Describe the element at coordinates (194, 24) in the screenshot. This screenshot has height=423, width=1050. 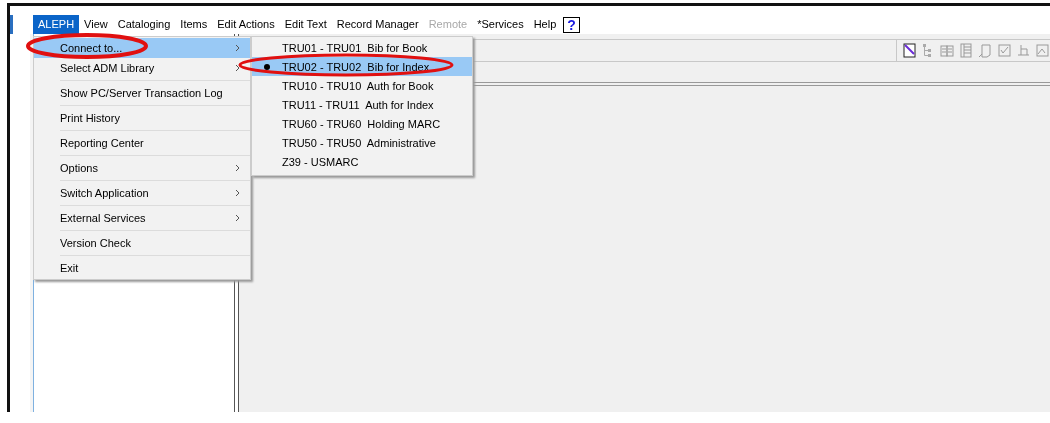
I see `menu-bar-item: Items` at that location.